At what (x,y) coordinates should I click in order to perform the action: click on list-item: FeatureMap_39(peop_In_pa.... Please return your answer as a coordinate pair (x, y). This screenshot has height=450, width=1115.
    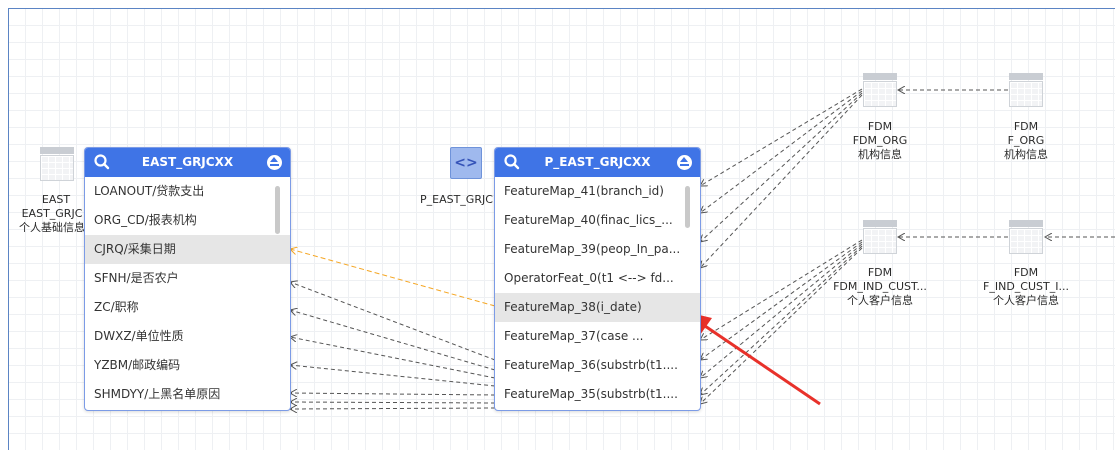
    Looking at the image, I should click on (597, 249).